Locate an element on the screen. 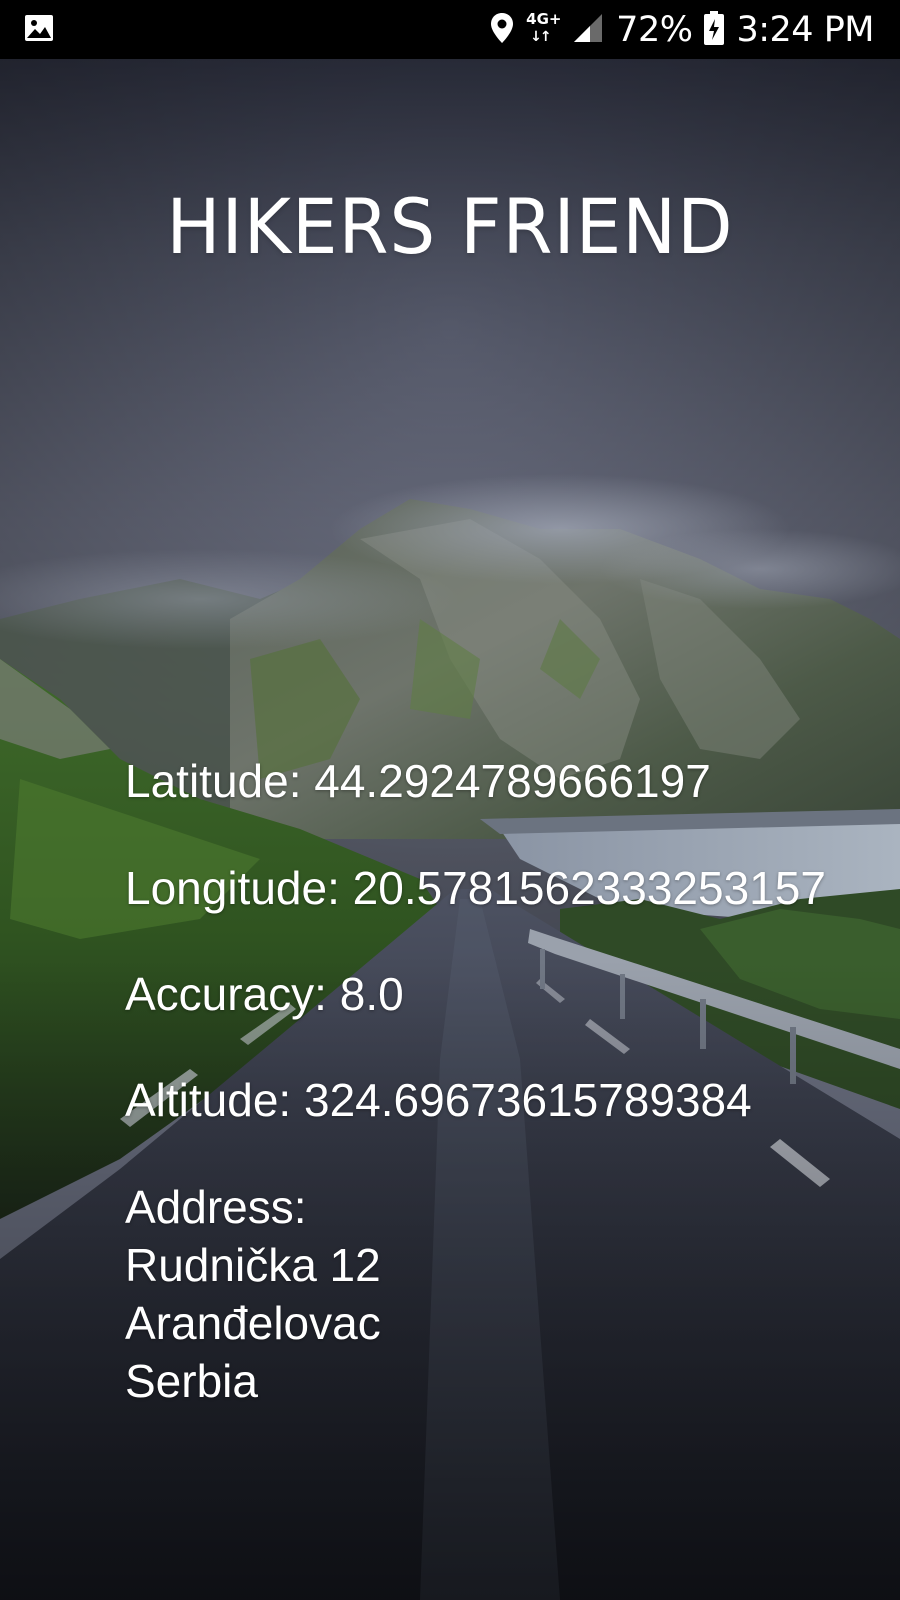 This screenshot has height=1600, width=900. network-type-label: 4G+ is located at coordinates (544, 18).